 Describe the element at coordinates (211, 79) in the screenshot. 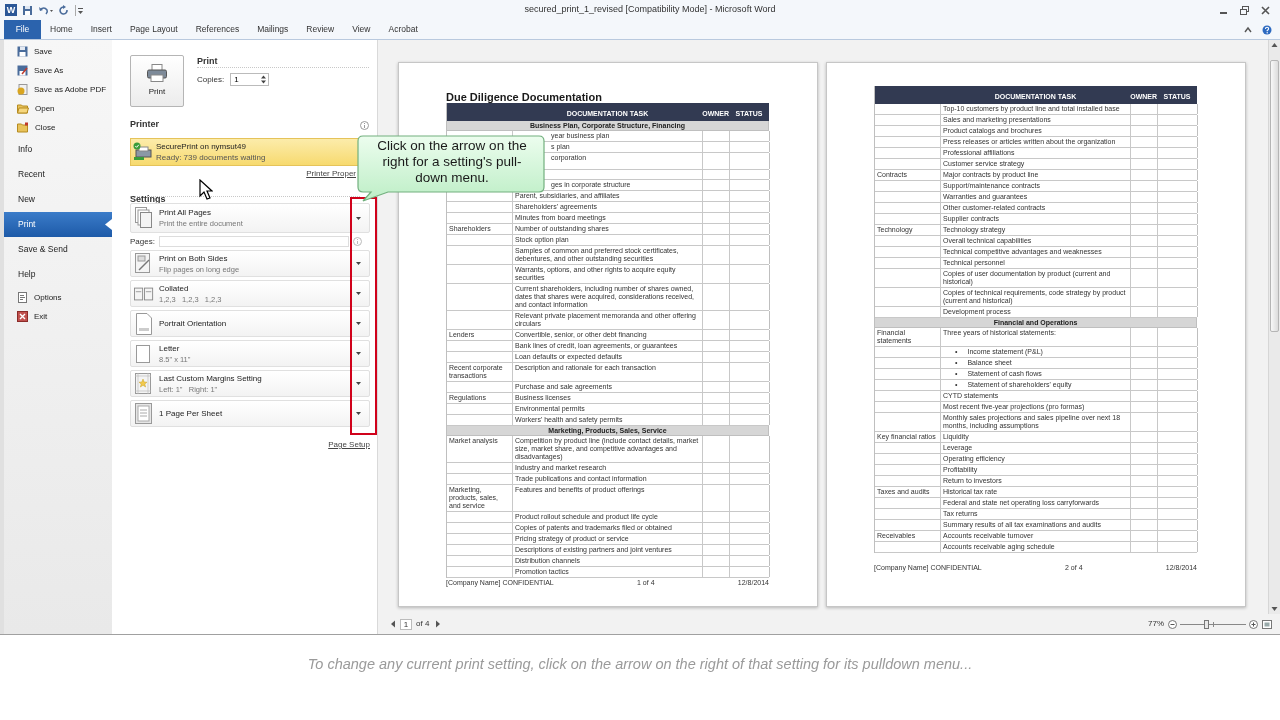

I see `copies-label: Copies:` at that location.